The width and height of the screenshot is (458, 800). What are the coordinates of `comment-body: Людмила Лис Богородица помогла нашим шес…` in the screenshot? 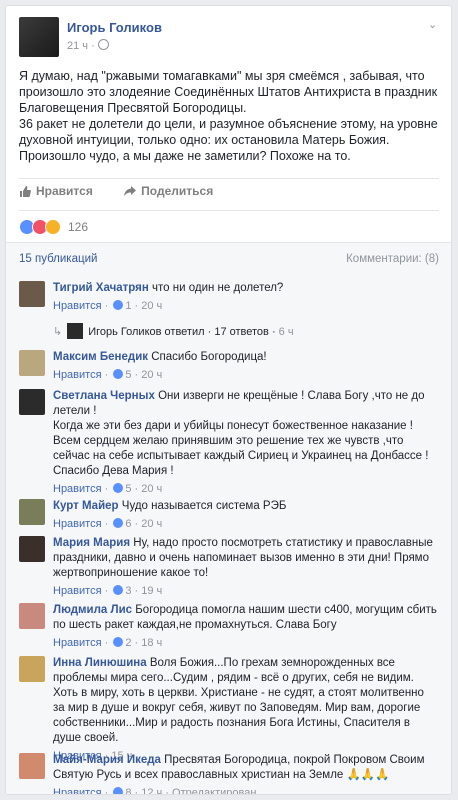 It's located at (245, 627).